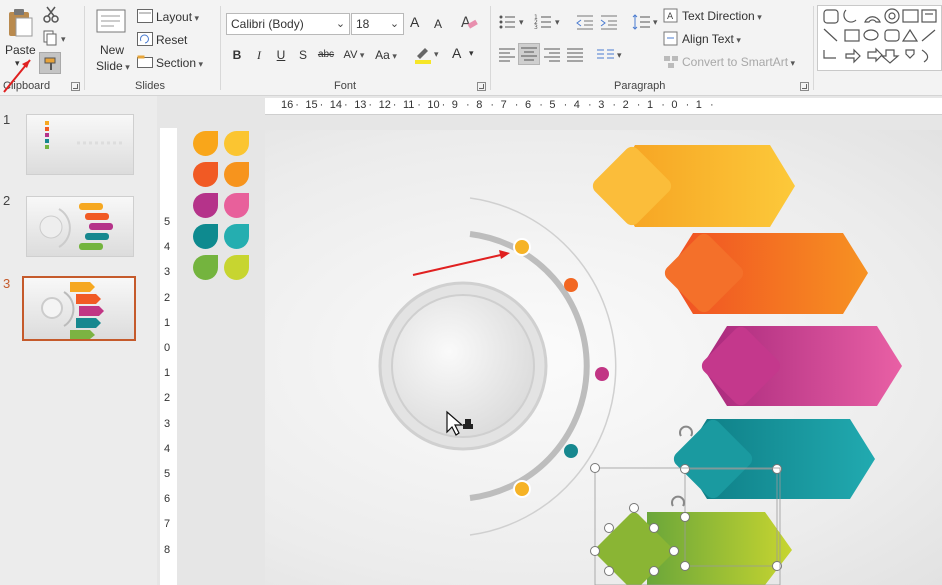 This screenshot has width=942, height=585. Describe the element at coordinates (386, 55) in the screenshot. I see `change-case-button: Aa` at that location.